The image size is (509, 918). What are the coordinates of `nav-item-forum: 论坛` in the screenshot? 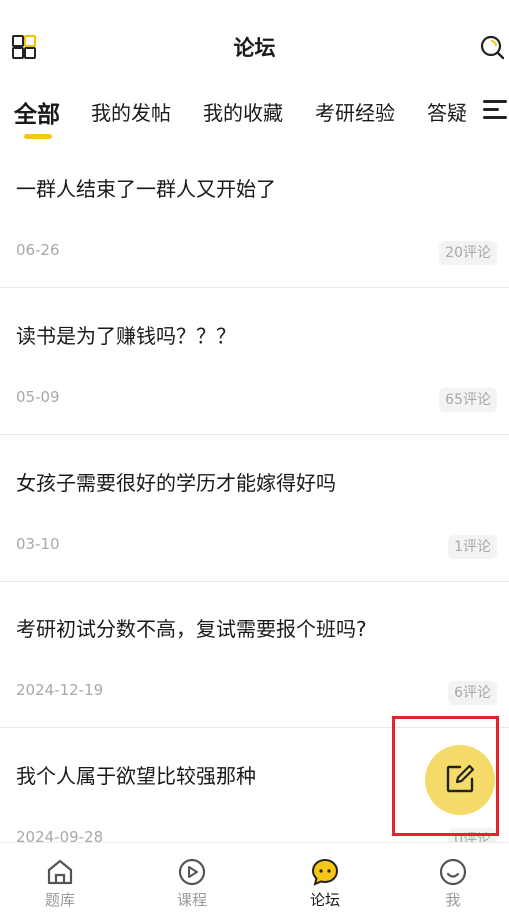 It's located at (325, 876).